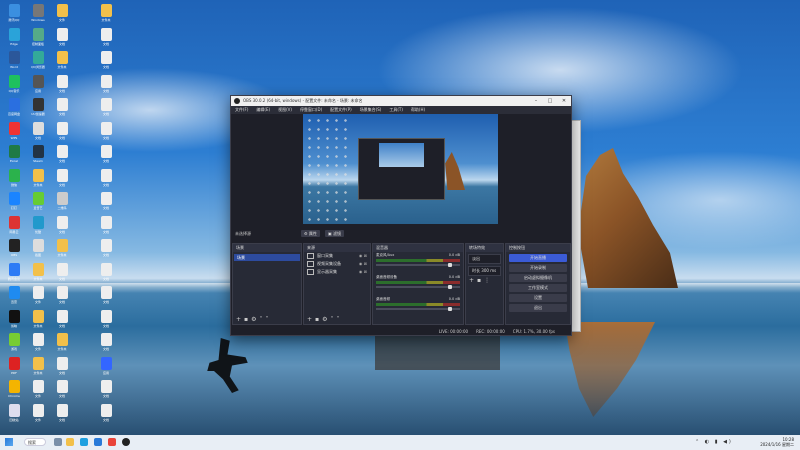 This screenshot has height=450, width=800. Describe the element at coordinates (536, 101) in the screenshot. I see `minimize-icon: –` at that location.